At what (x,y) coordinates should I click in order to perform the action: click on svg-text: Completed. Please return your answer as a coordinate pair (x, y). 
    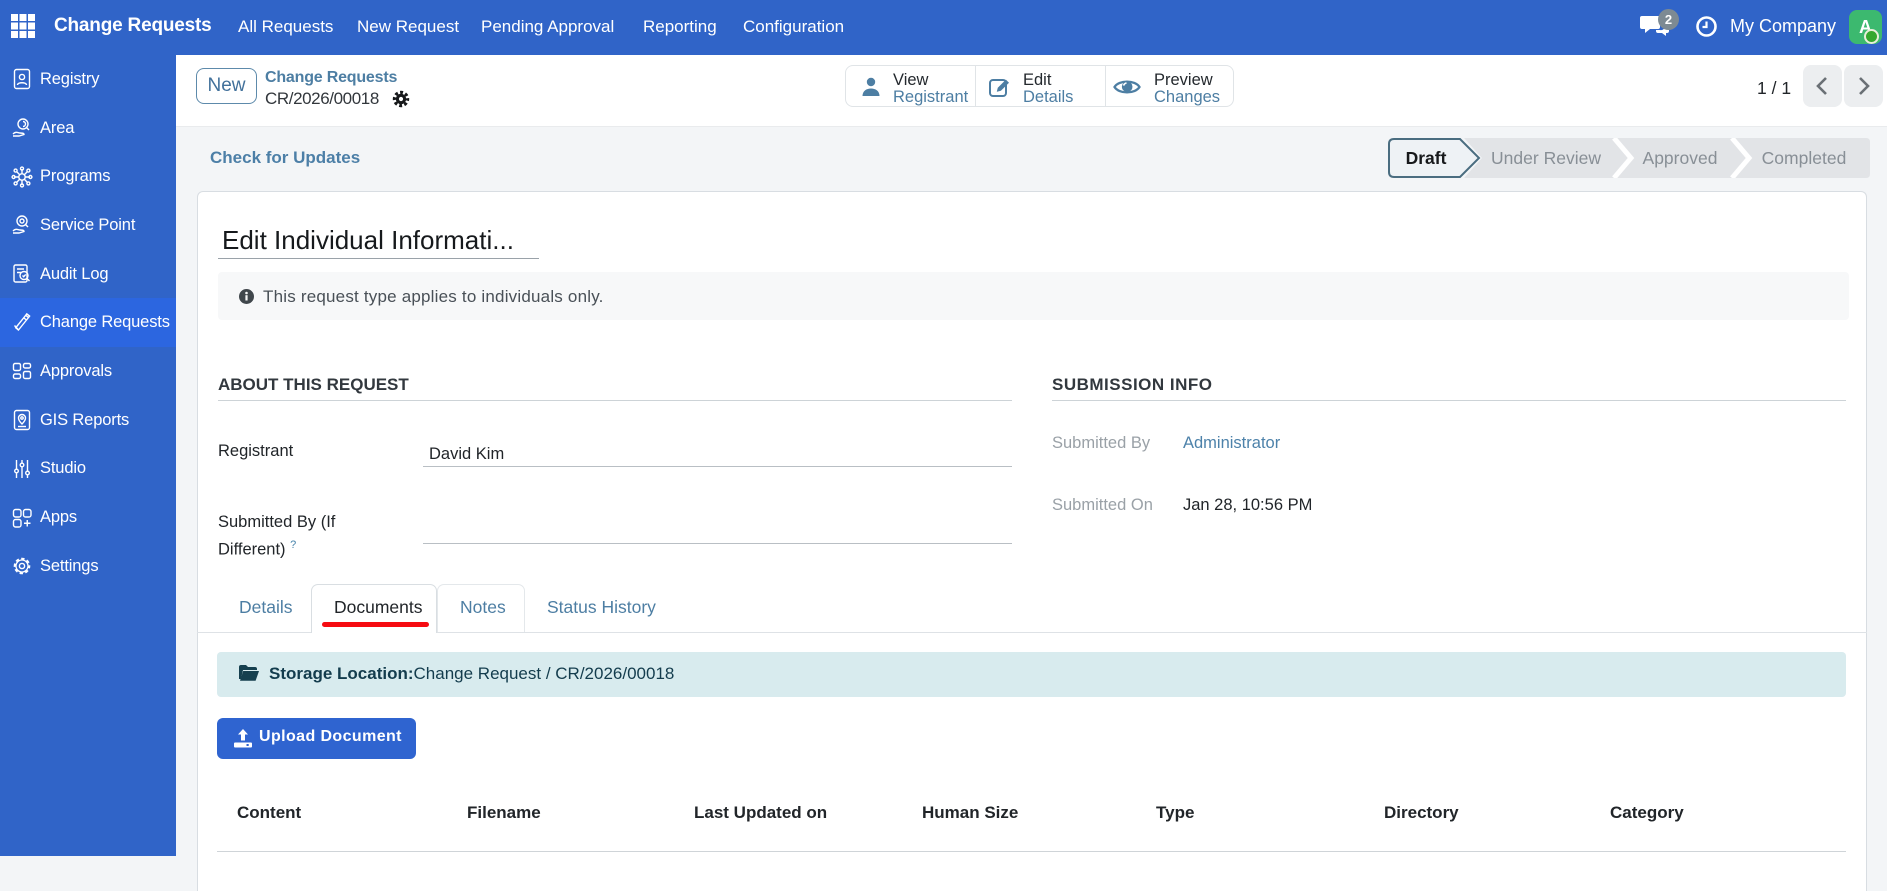
    Looking at the image, I should click on (1804, 158).